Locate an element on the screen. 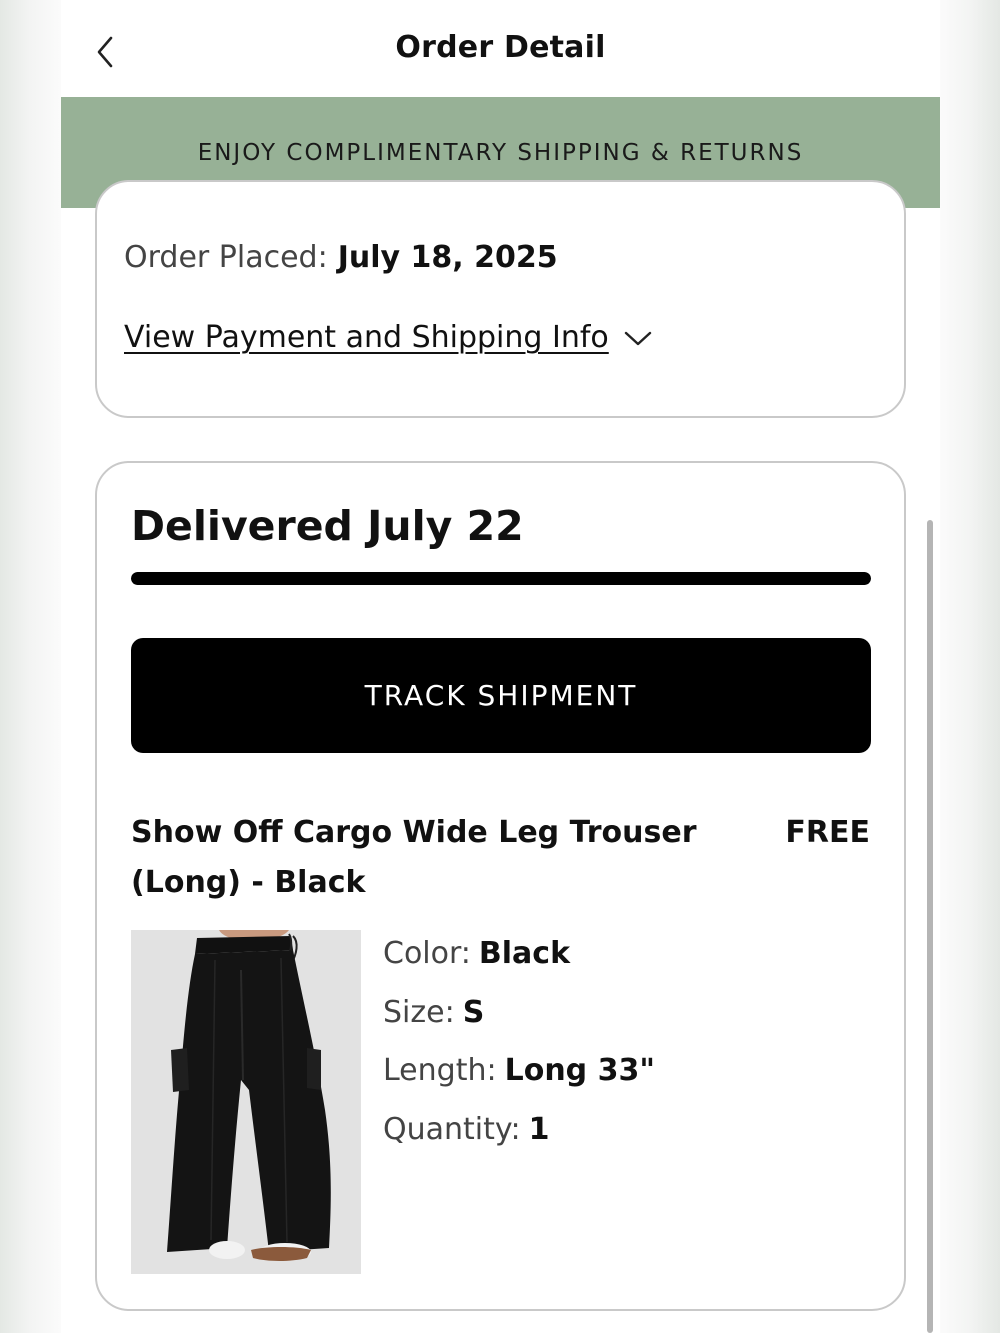 The height and width of the screenshot is (1333, 1000). product-price: FREE is located at coordinates (827, 832).